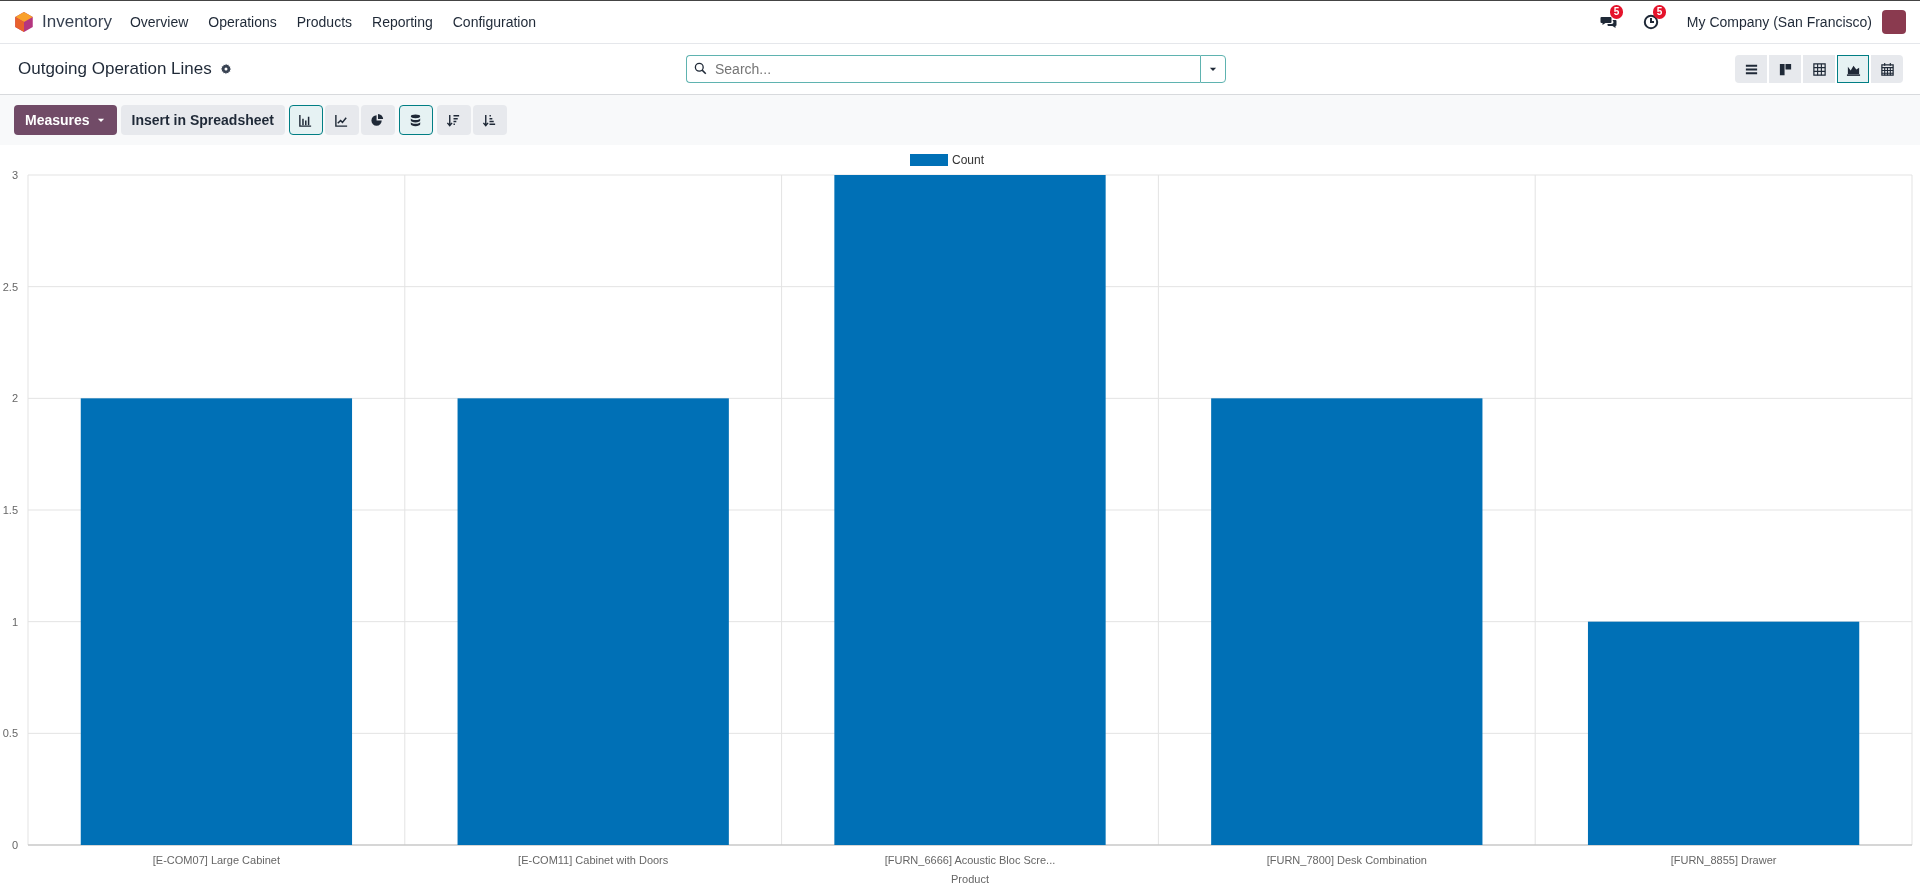 The image size is (1920, 892). I want to click on message-count: 5, so click(1616, 12).